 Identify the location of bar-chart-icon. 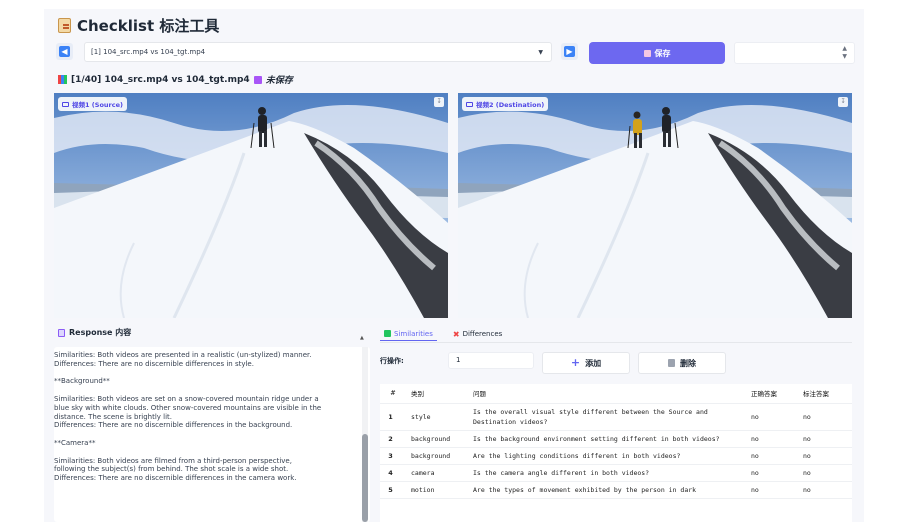
(62, 79).